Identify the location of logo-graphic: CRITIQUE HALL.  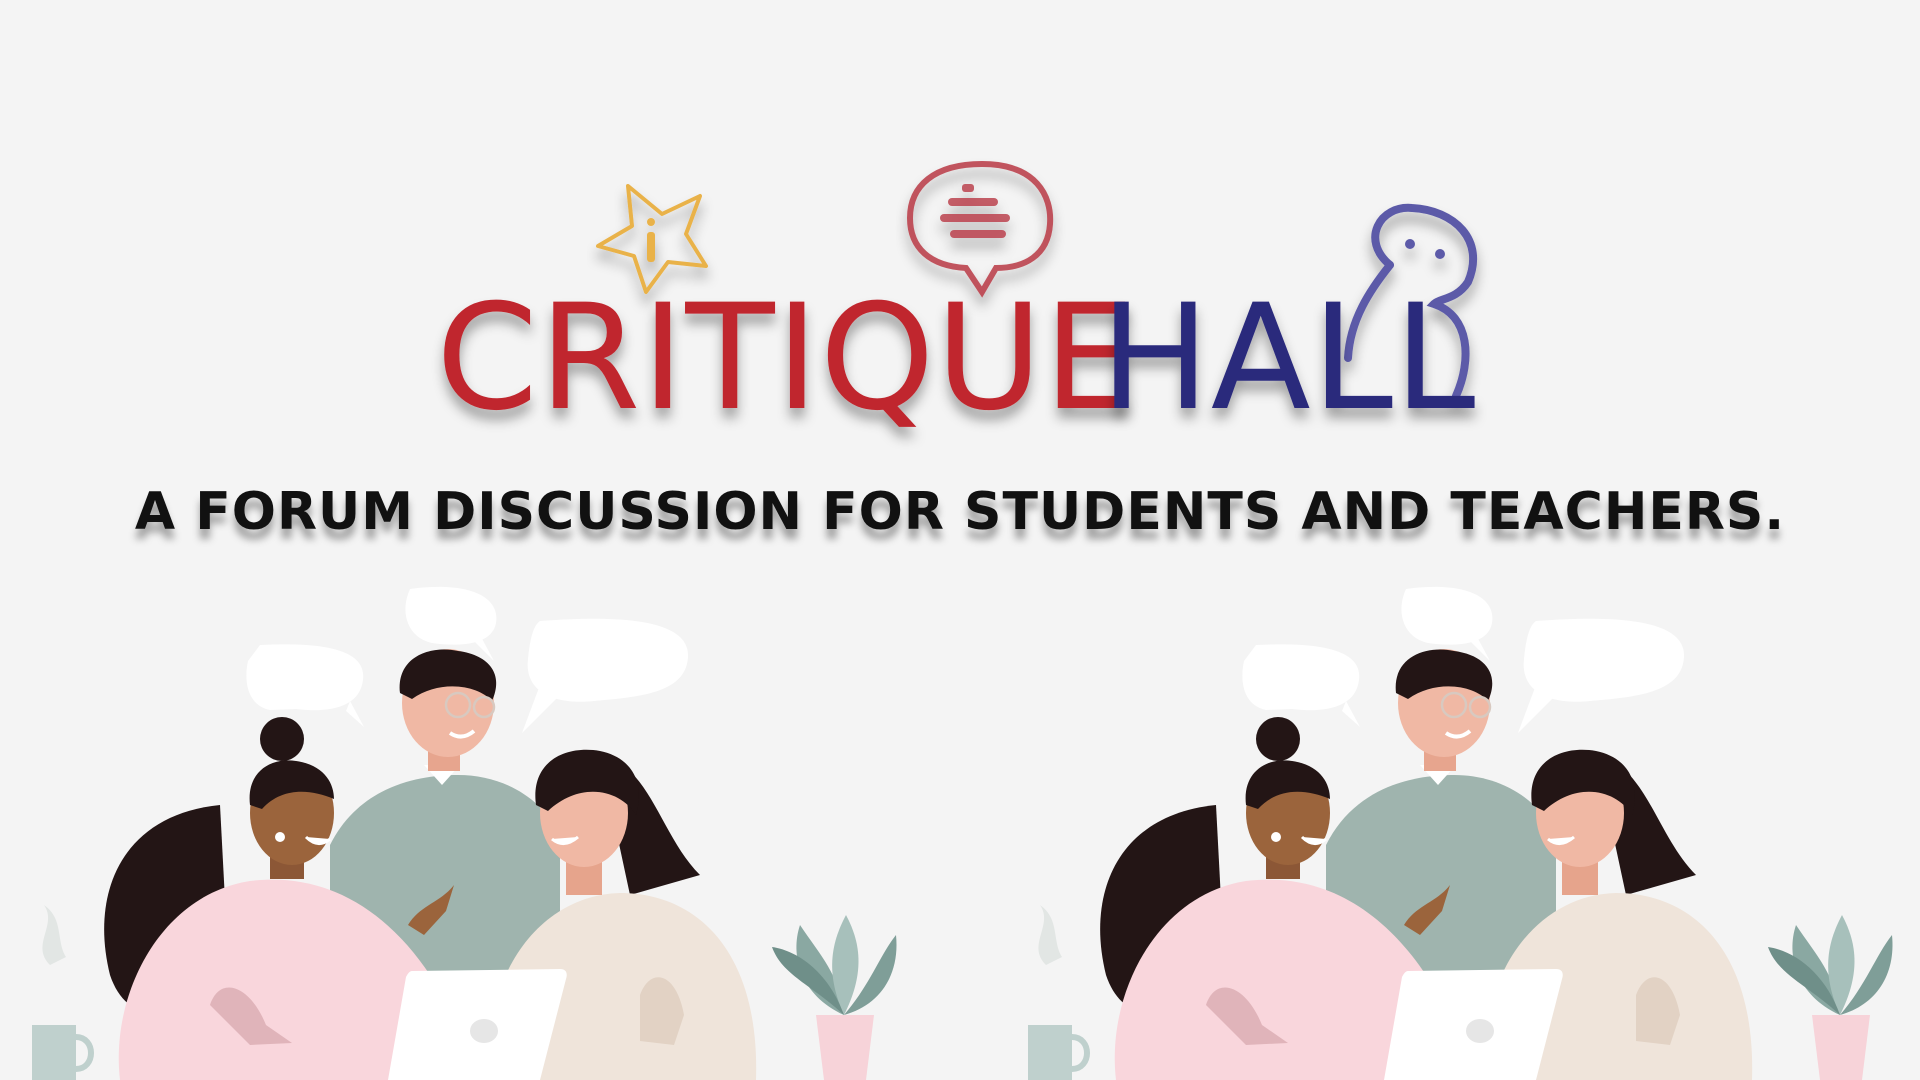
(957, 301).